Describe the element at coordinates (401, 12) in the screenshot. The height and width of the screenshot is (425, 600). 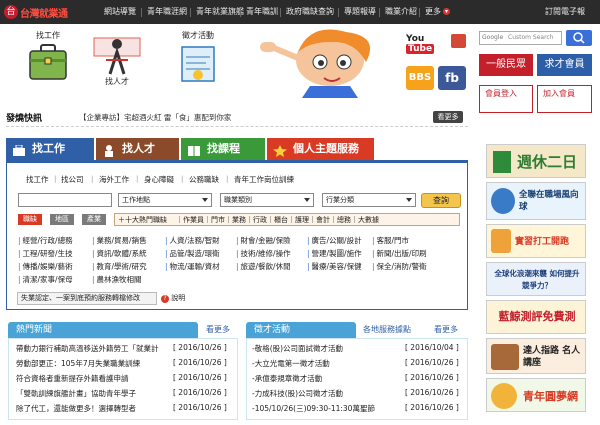
I see `nav-item-job-intro: 職業介紹` at that location.